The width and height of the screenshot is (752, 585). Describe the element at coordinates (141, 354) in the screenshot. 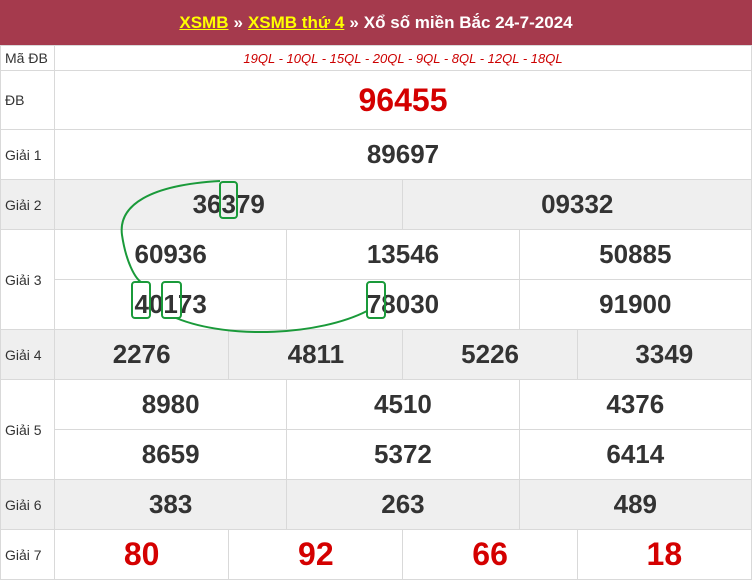

I see `prize-4-number: 2276` at that location.